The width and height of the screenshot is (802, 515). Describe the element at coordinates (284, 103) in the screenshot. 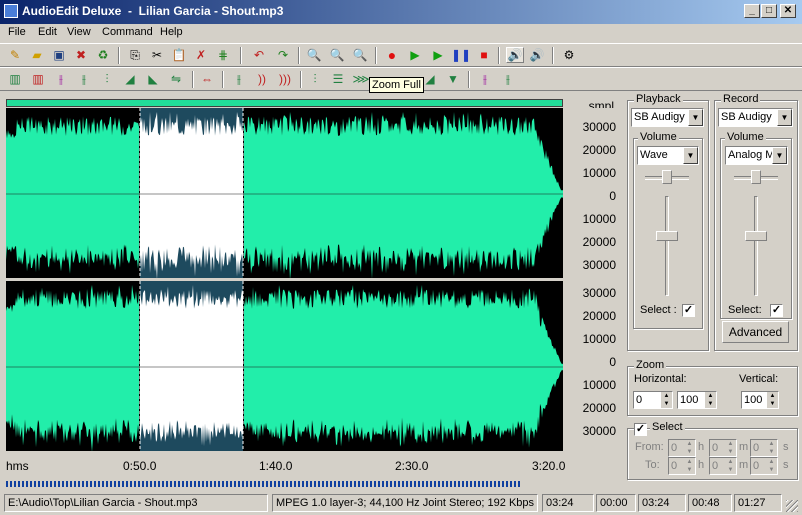

I see `overview-bar` at that location.